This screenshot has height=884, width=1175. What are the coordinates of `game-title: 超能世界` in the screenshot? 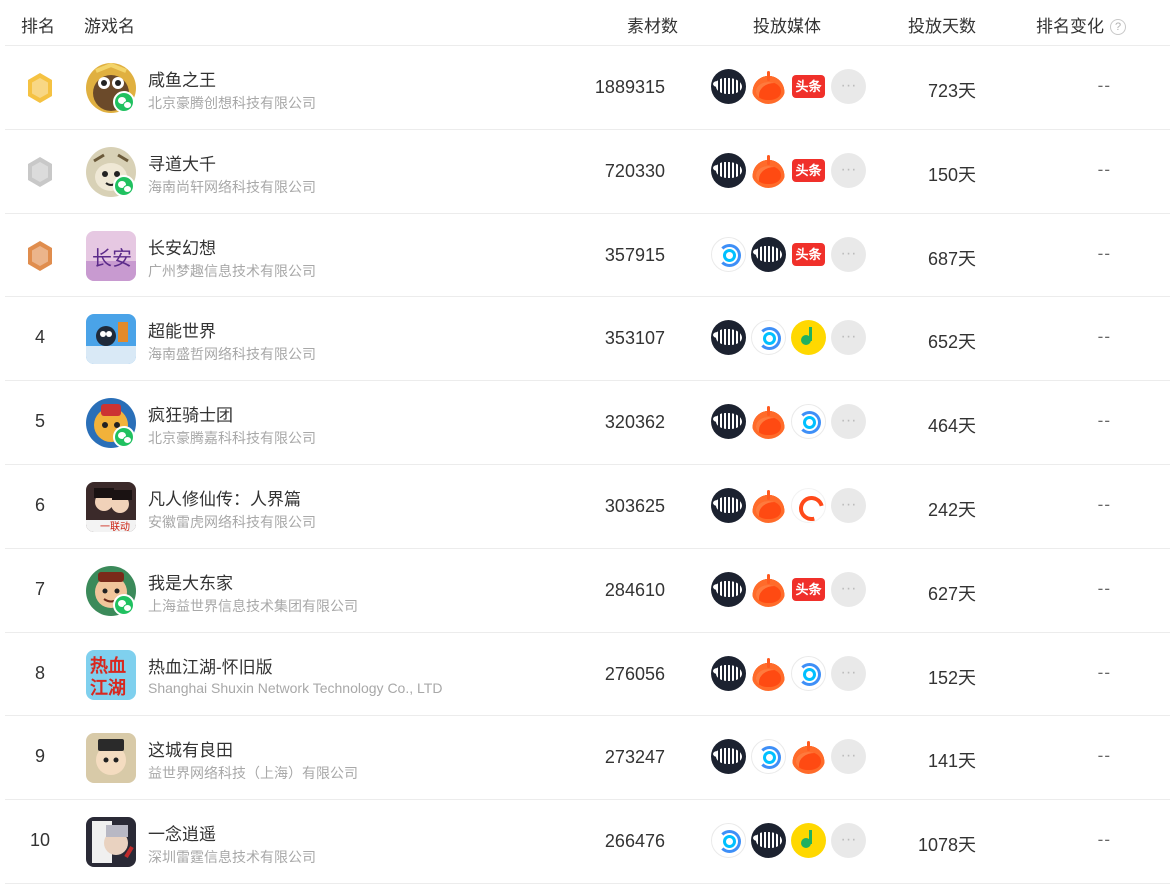 It's located at (182, 329).